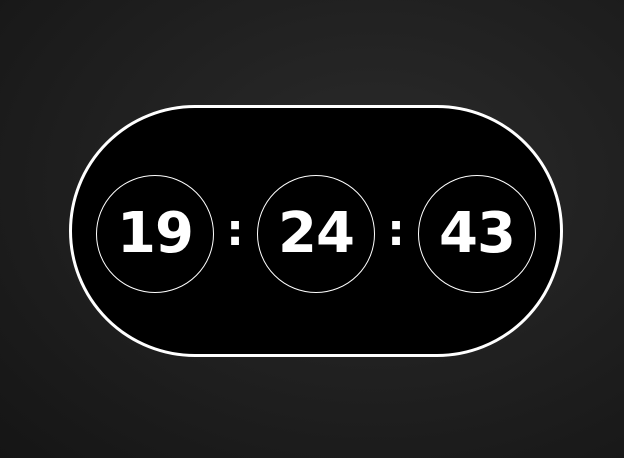  I want to click on seconds-display: 43, so click(477, 234).